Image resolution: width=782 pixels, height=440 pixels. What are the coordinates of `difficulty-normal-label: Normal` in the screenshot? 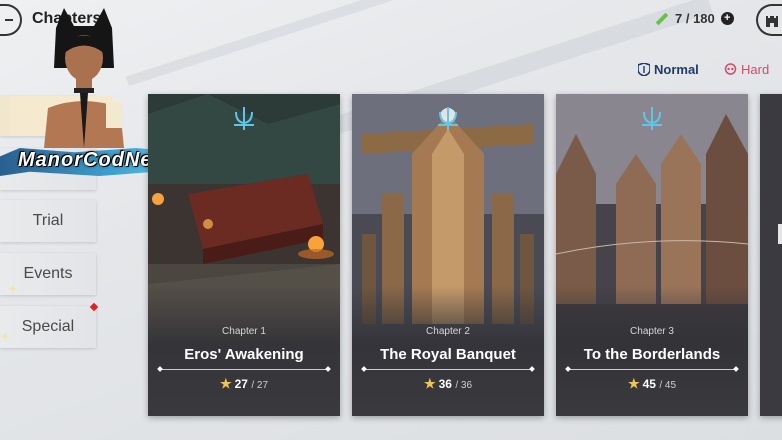 It's located at (676, 69).